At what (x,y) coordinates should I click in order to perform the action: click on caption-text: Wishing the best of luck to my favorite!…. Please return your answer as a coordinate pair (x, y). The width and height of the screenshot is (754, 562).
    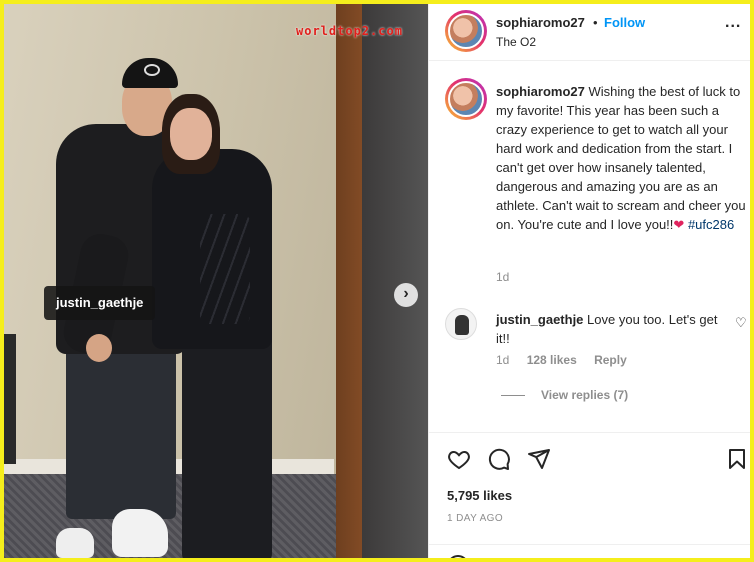
    Looking at the image, I should click on (621, 158).